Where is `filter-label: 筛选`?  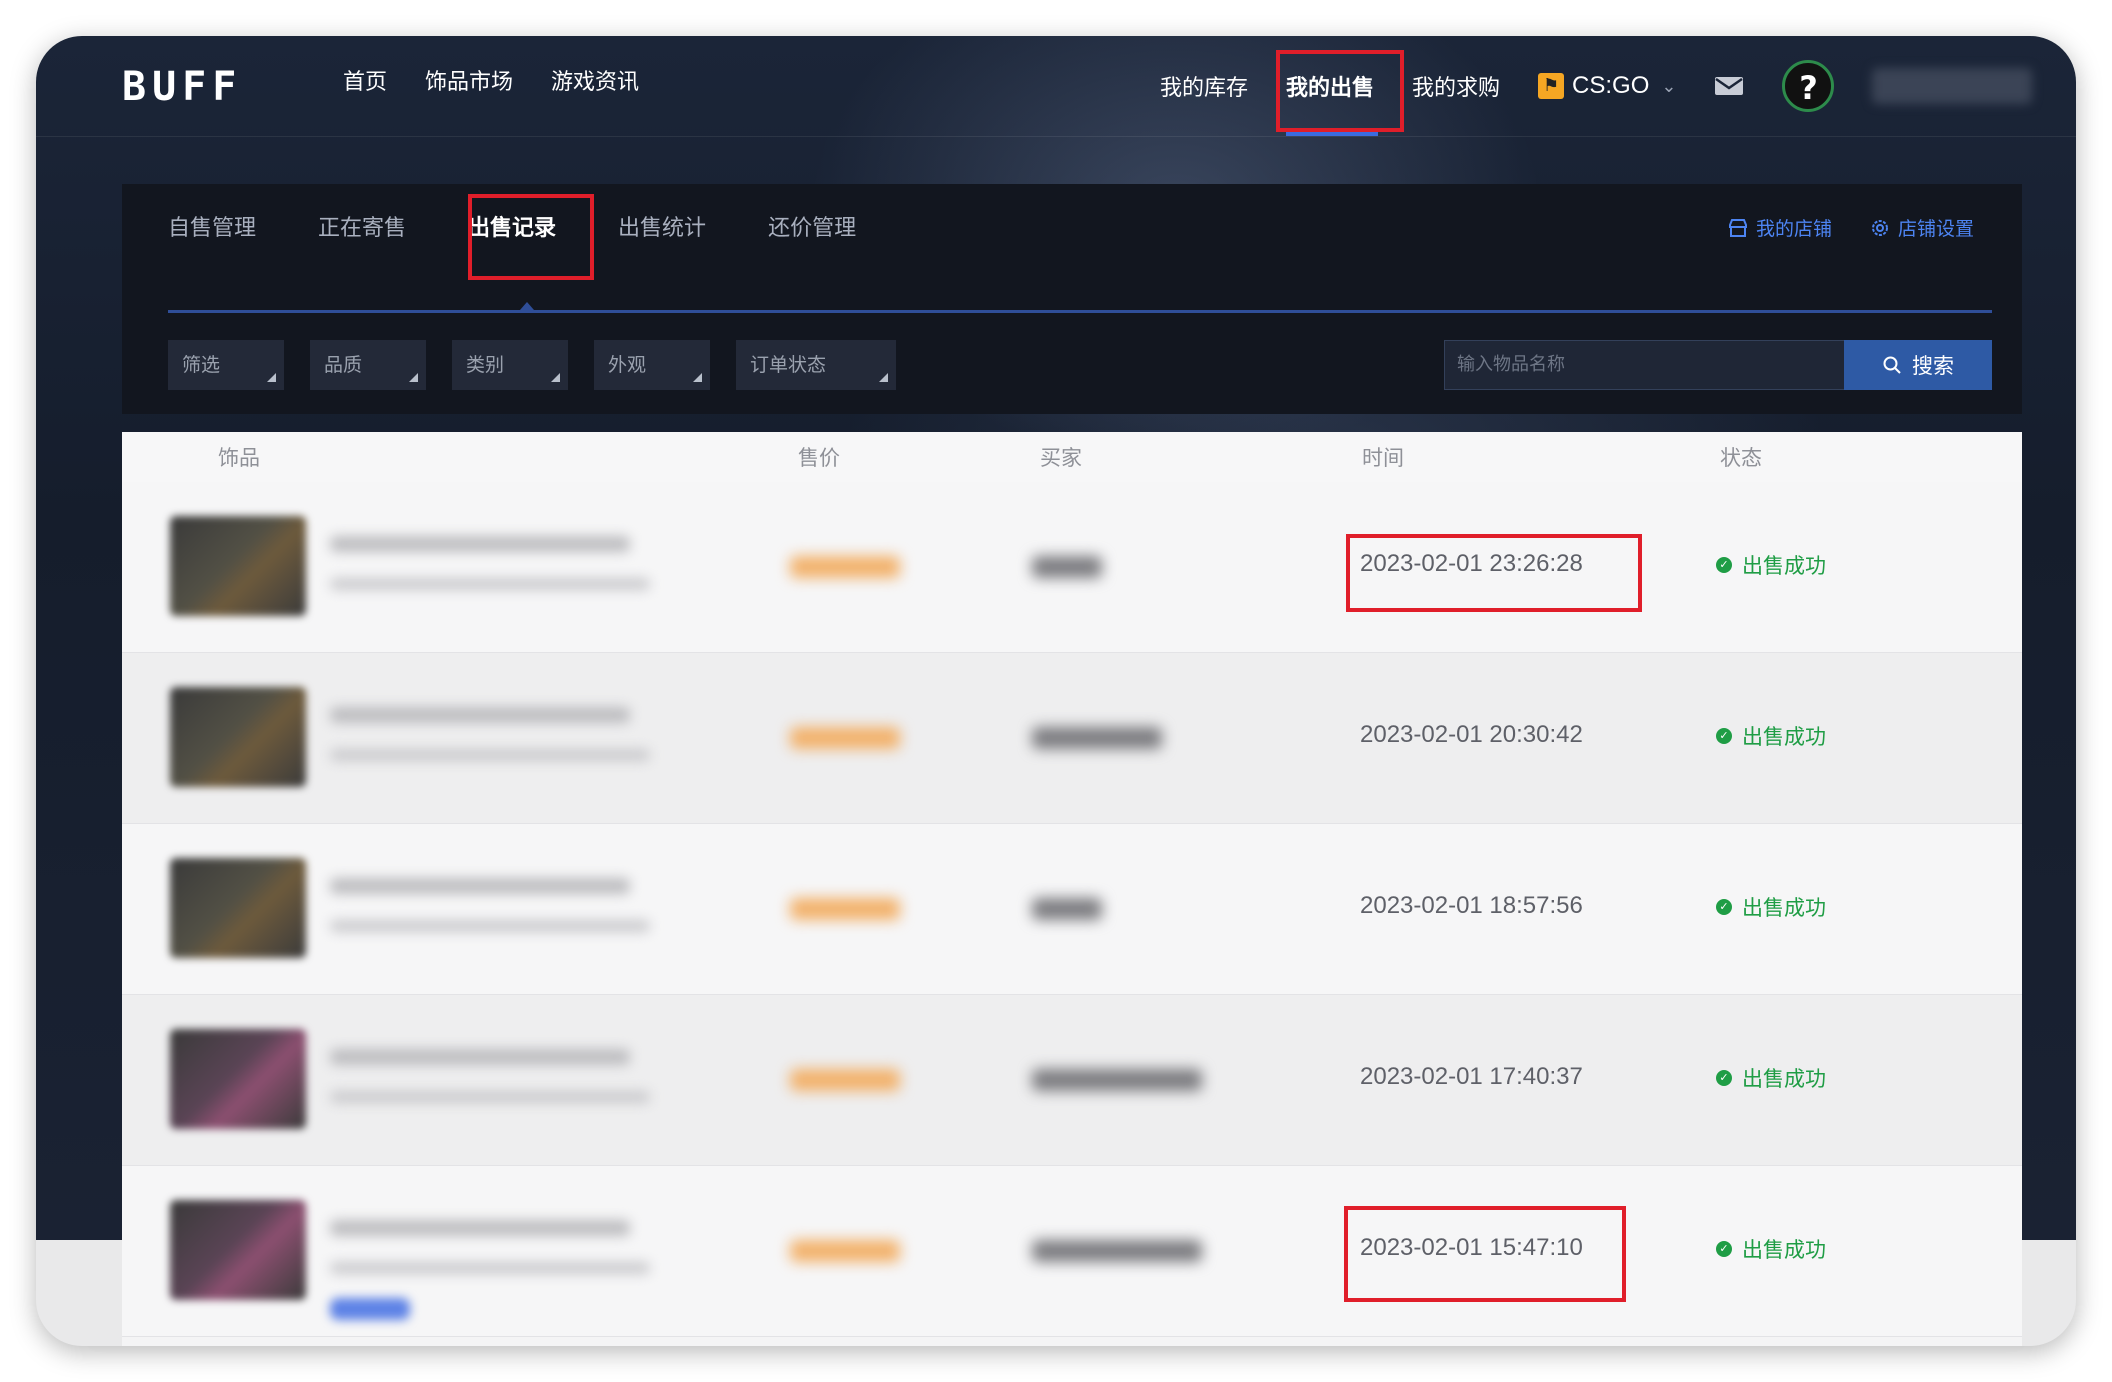
filter-label: 筛选 is located at coordinates (201, 365).